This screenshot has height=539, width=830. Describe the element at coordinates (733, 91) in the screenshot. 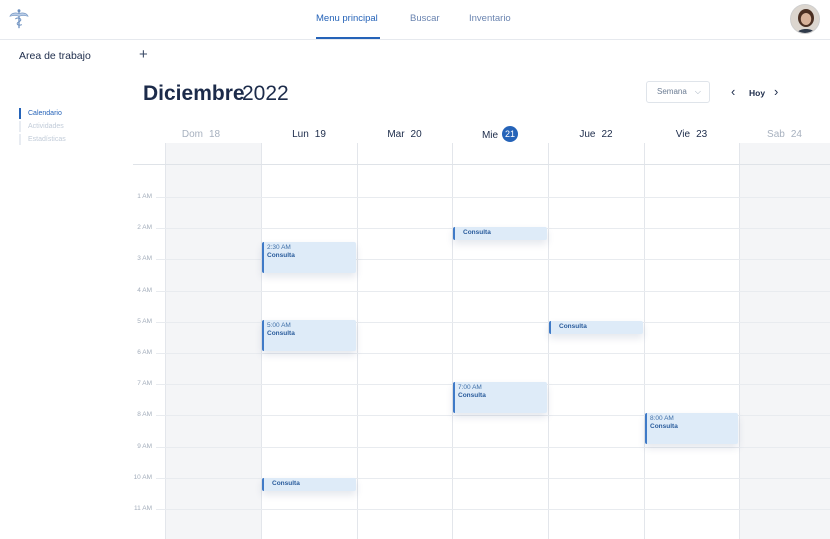

I see `chevron-left-icon: ‹` at that location.